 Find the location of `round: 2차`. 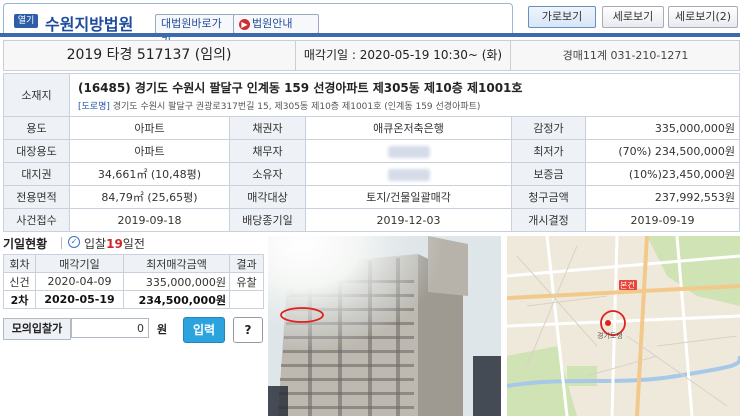

round: 2차 is located at coordinates (19, 299).